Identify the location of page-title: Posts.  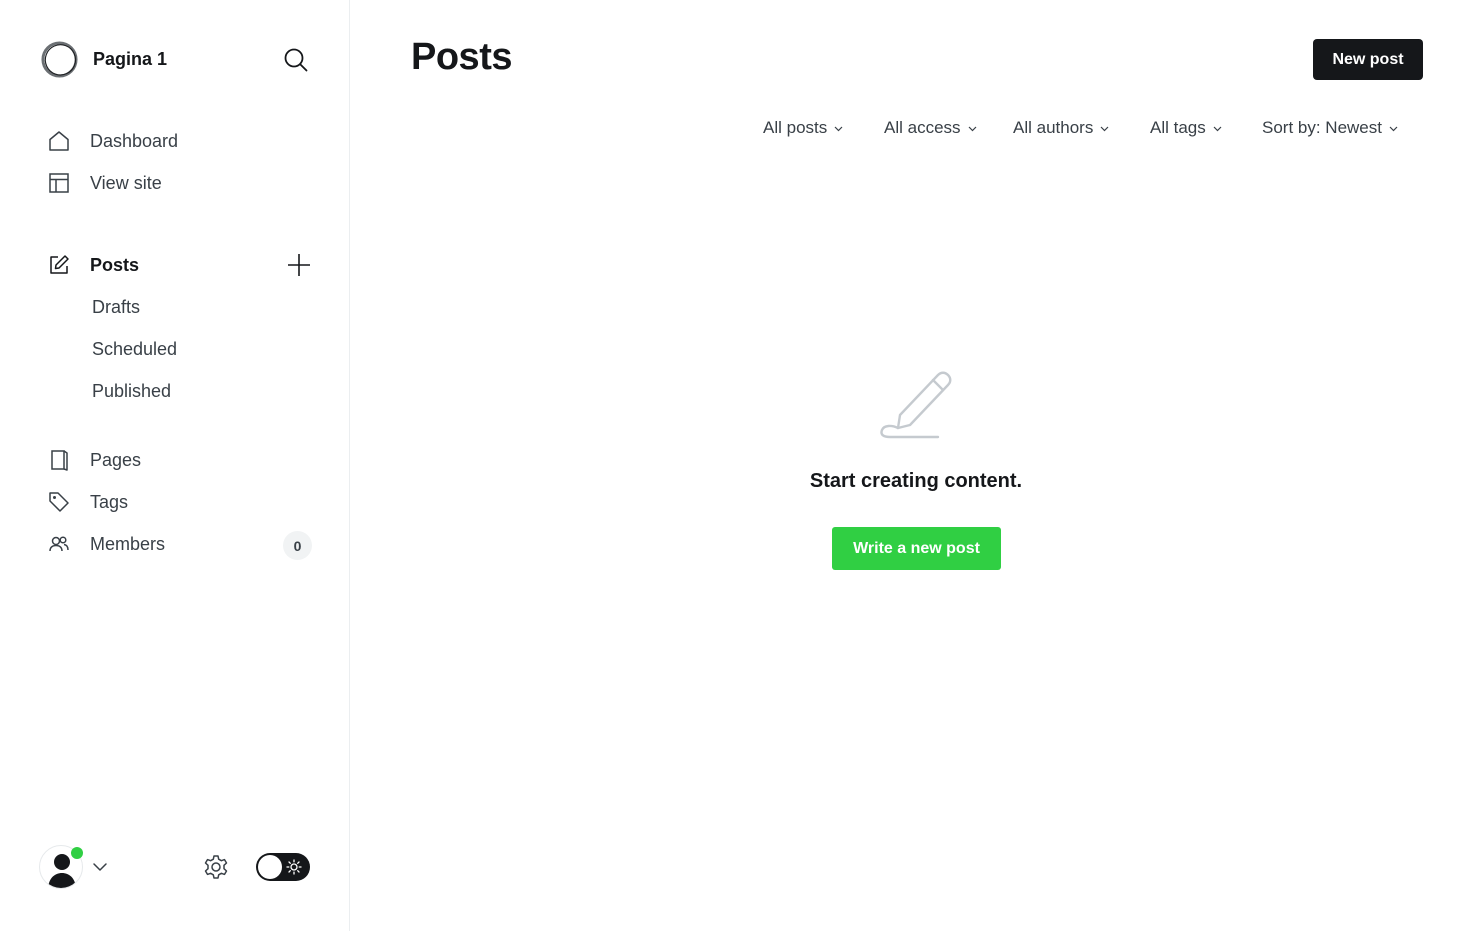
(461, 57).